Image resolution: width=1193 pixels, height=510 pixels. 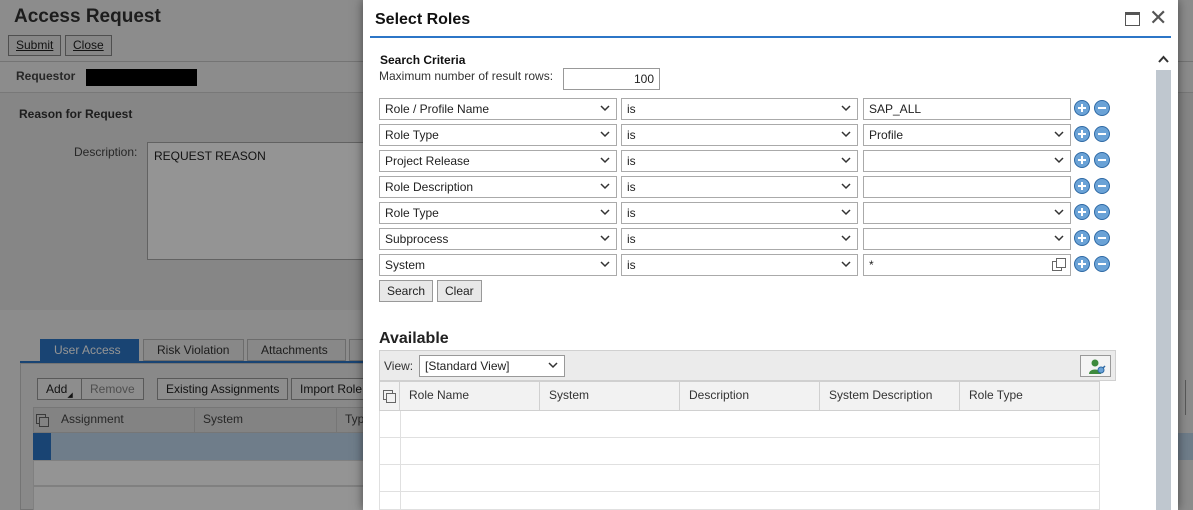 What do you see at coordinates (406, 291) in the screenshot?
I see `search-button: Search` at bounding box center [406, 291].